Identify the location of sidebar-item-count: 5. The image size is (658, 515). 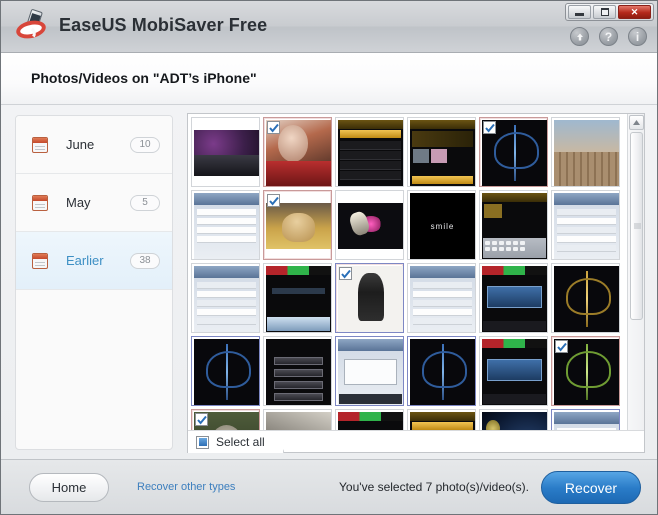
(145, 202).